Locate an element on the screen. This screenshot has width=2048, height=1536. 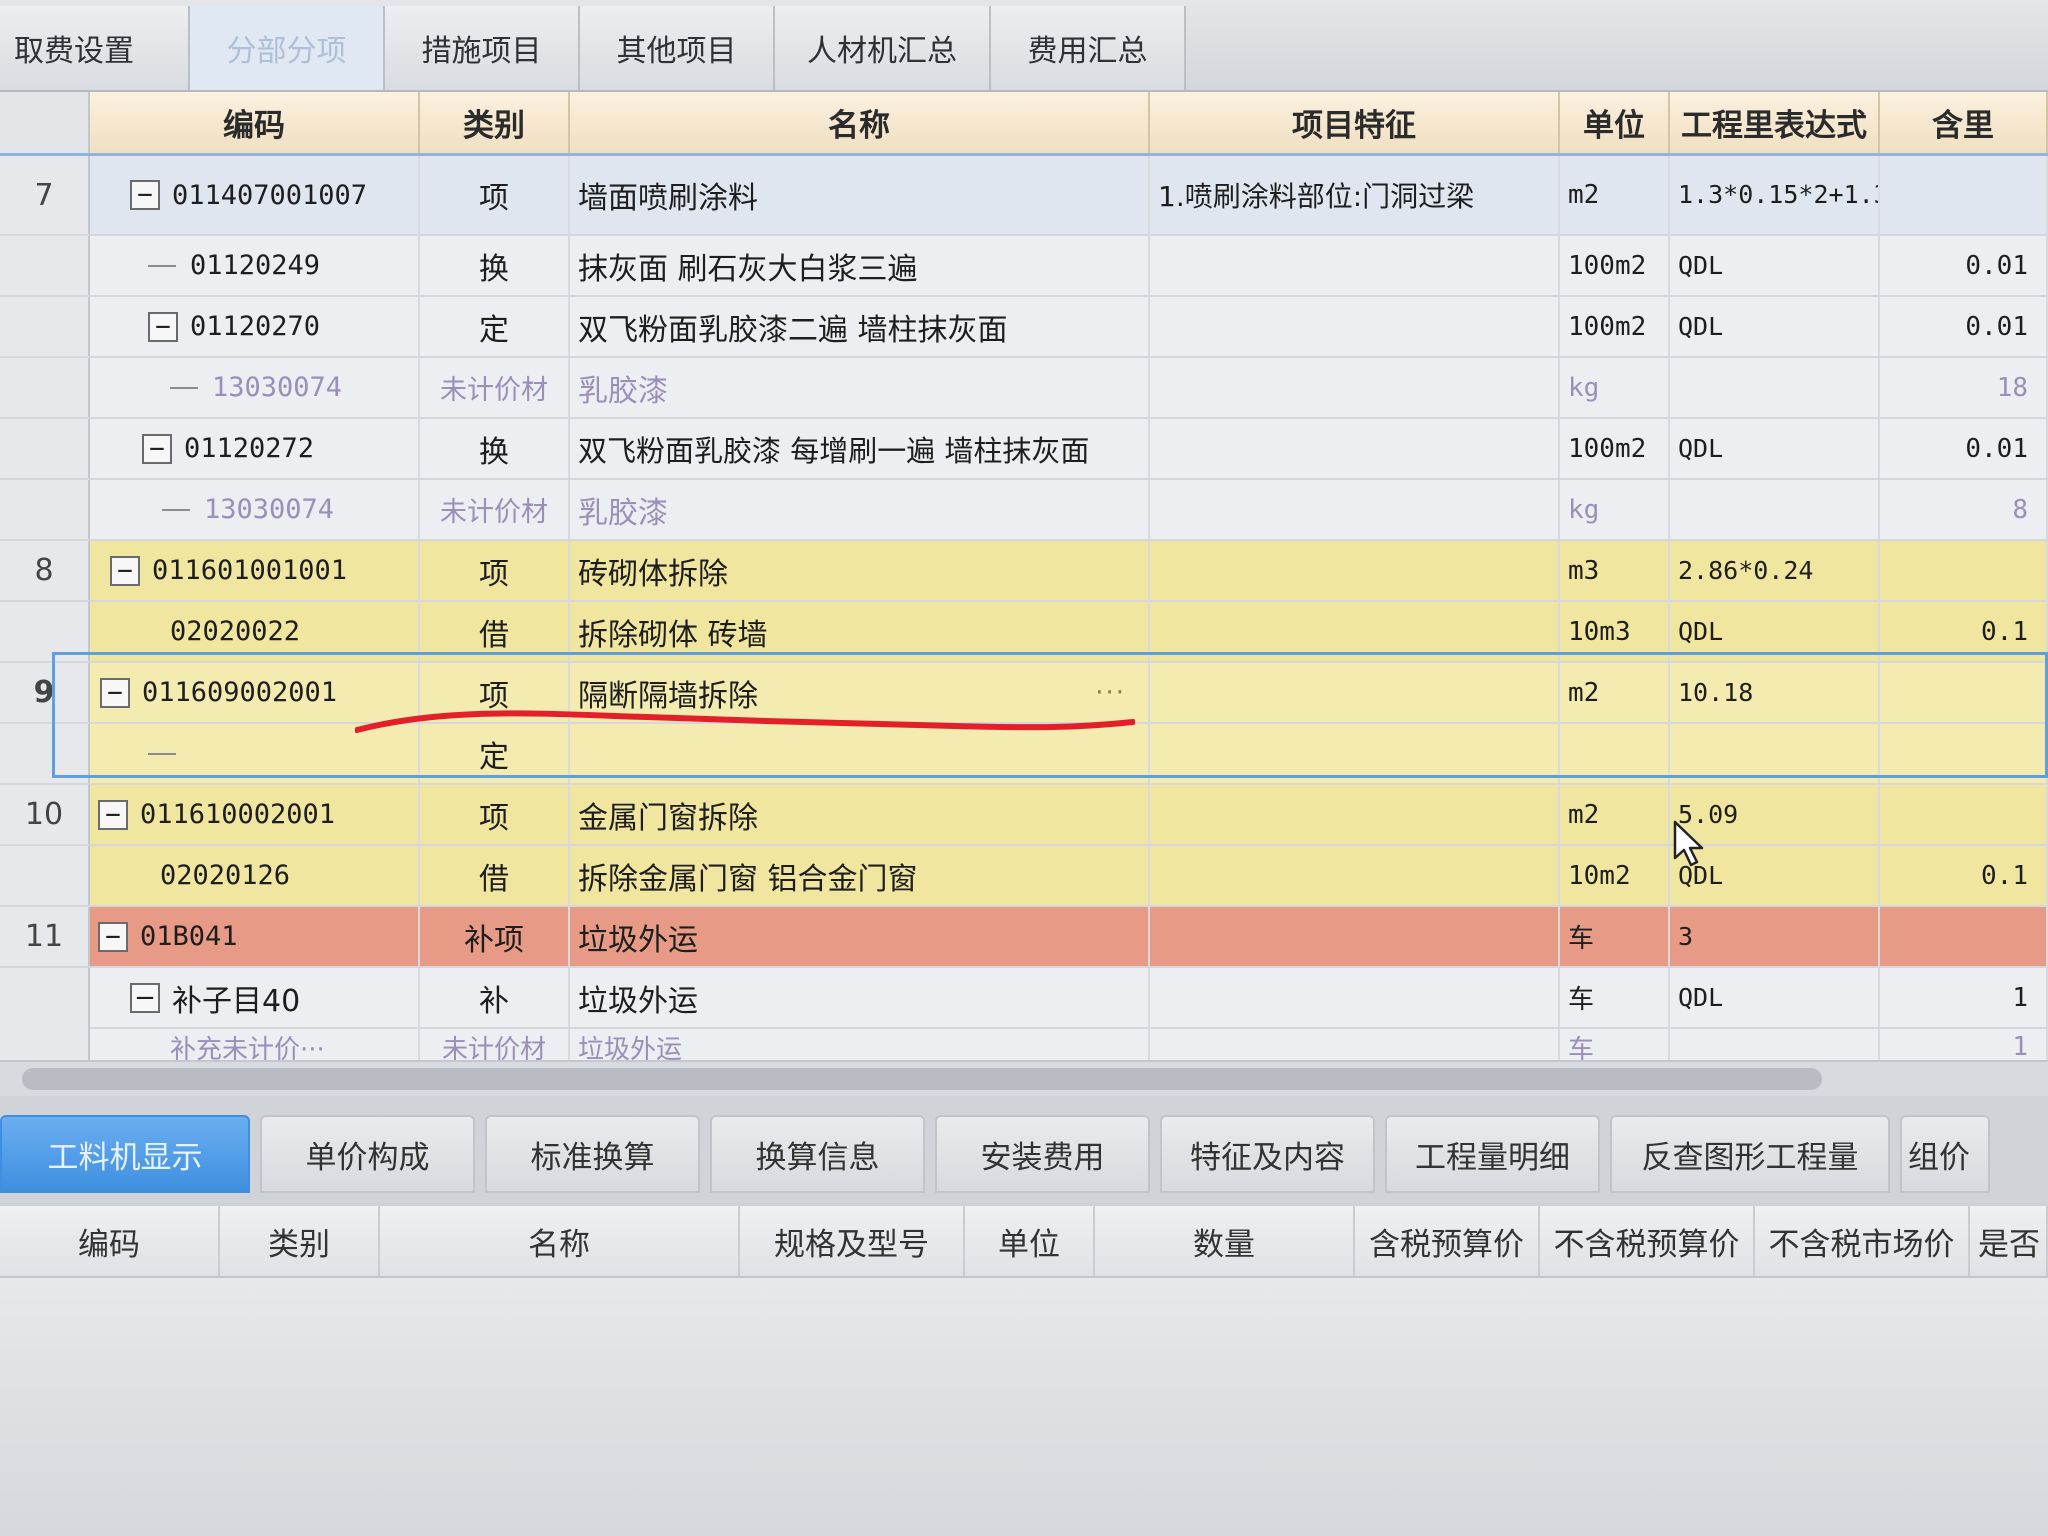
table-row: 10 −011610002001 项 金属门窗拆除 m2 5.09 is located at coordinates (1024, 815).